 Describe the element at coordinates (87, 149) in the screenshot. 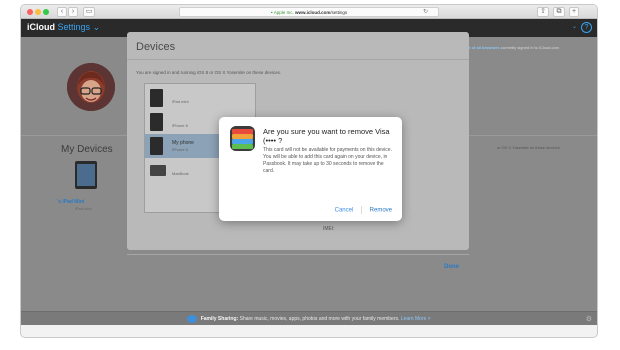

I see `my-devices-heading: My Devices` at that location.